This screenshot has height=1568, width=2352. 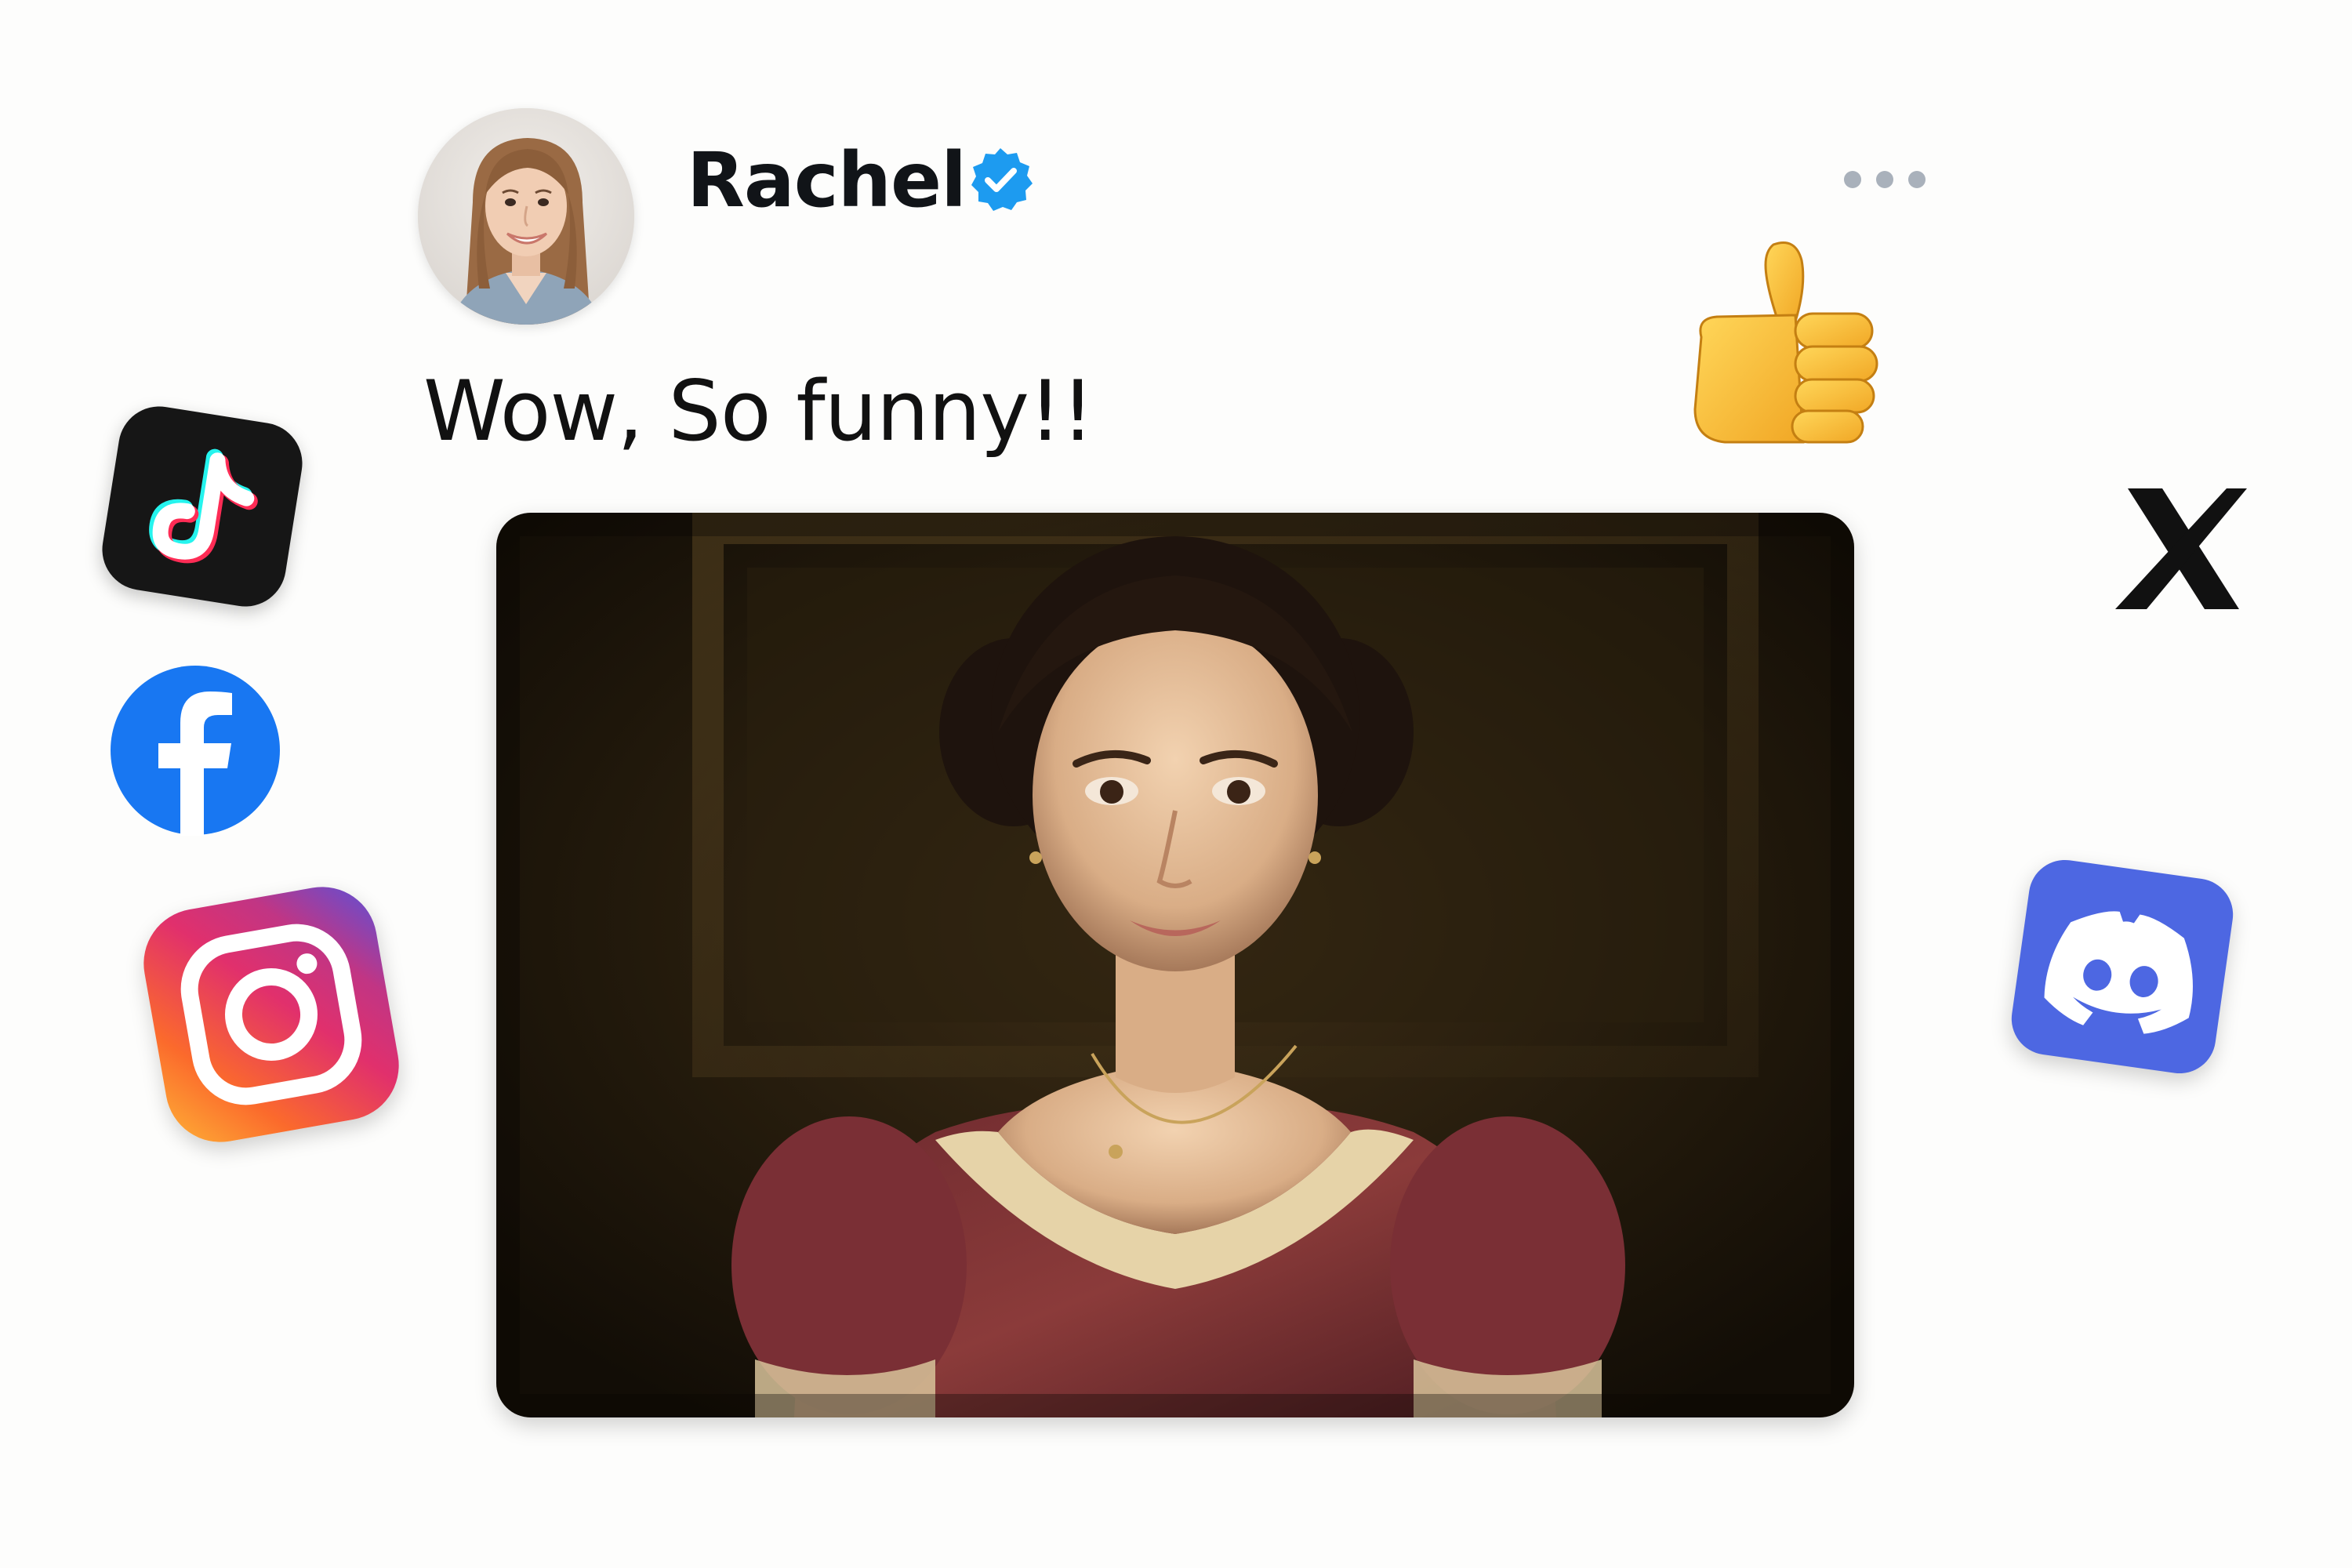 I want to click on user-avatar-photo, so click(x=526, y=216).